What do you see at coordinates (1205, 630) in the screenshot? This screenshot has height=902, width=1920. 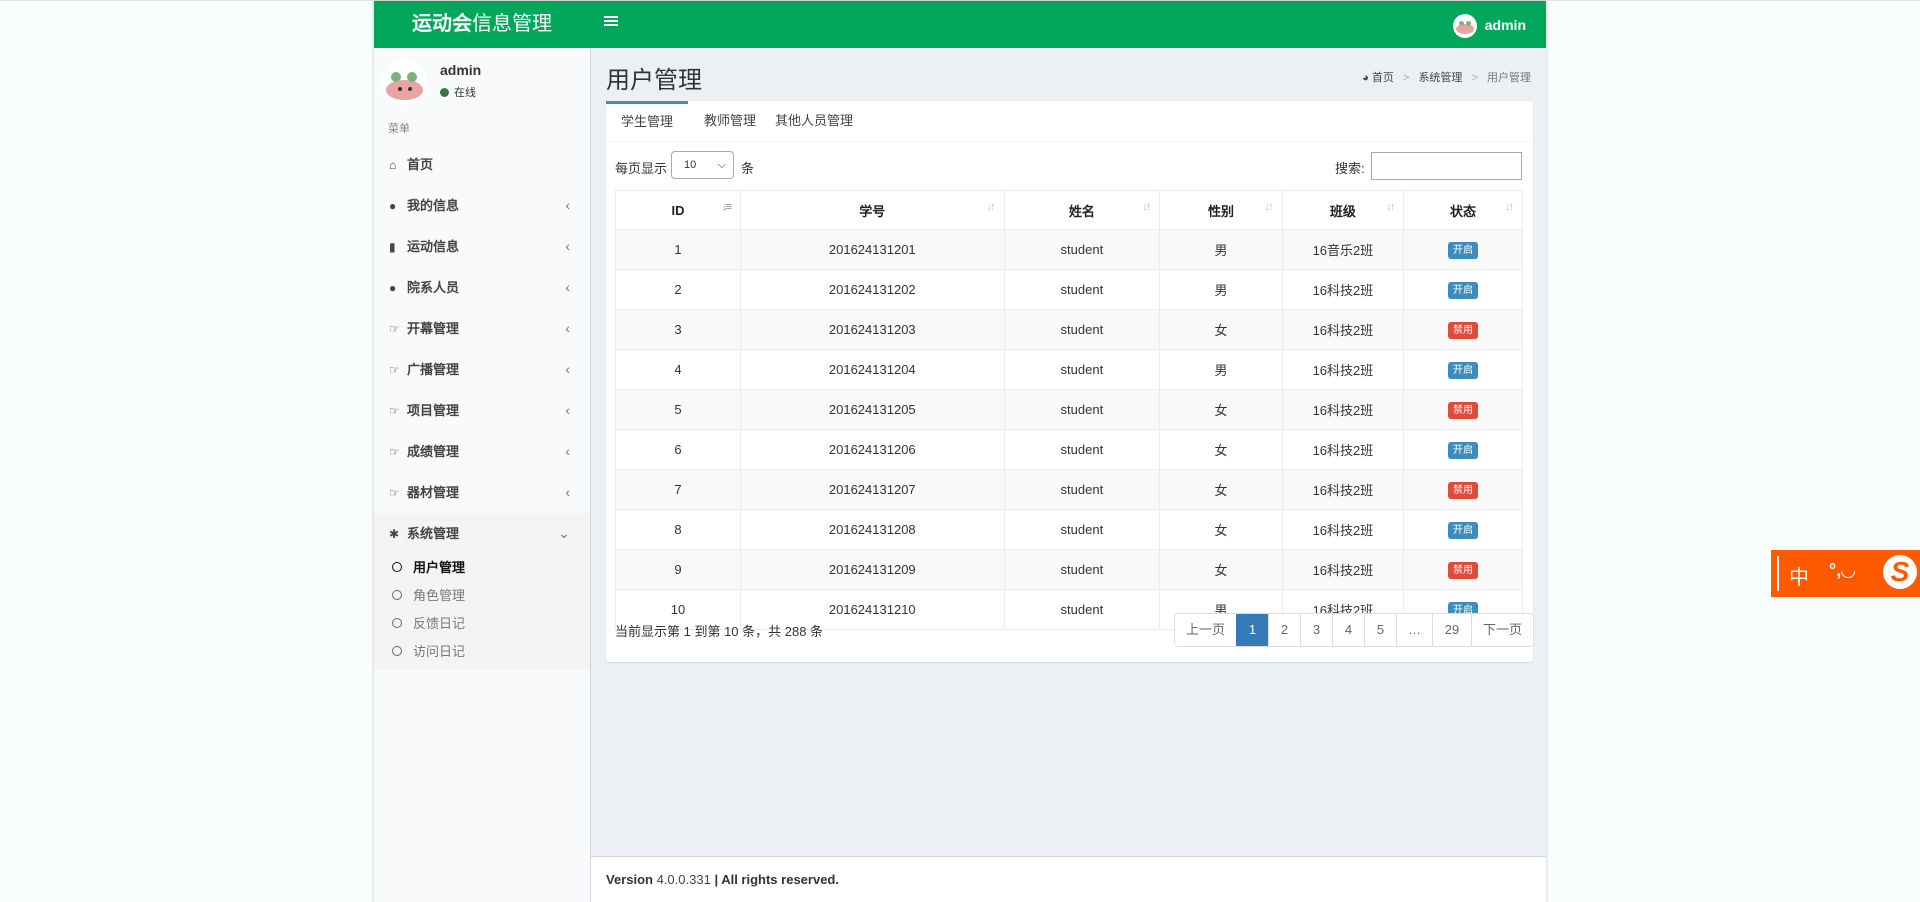 I see `prev-page-button: 上一页` at bounding box center [1205, 630].